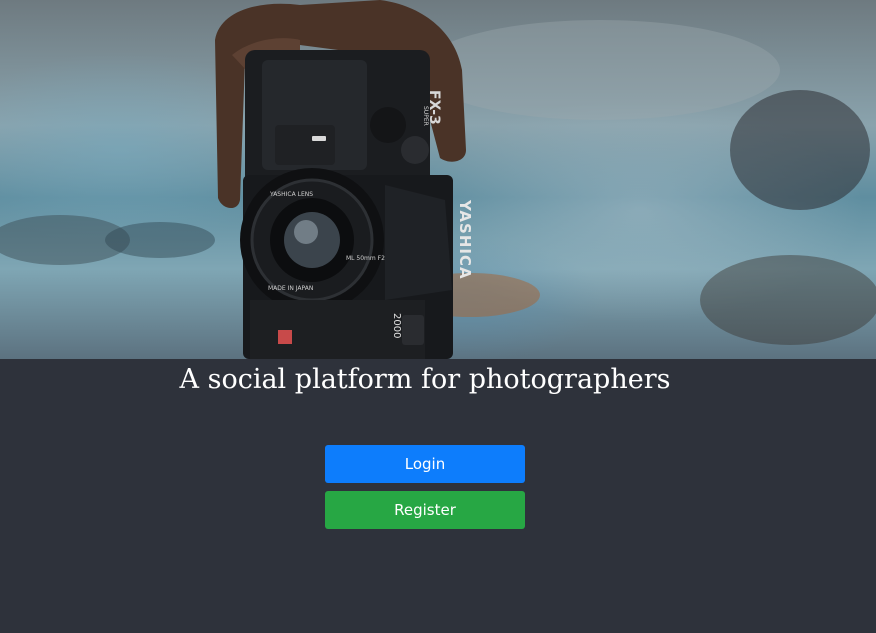 The image size is (876, 633). Describe the element at coordinates (290, 288) in the screenshot. I see `lens-origin-text: MADE IN JAPAN` at that location.